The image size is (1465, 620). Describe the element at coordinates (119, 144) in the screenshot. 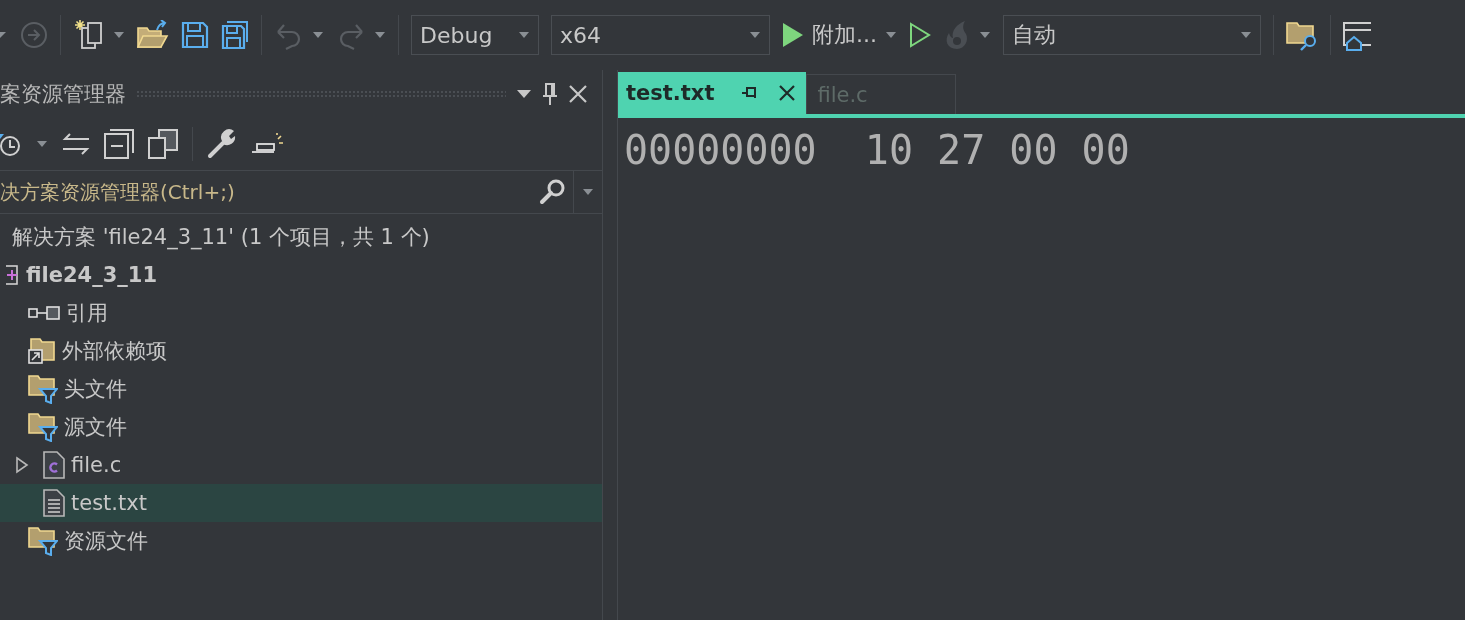

I see `collapse-all-icon` at that location.